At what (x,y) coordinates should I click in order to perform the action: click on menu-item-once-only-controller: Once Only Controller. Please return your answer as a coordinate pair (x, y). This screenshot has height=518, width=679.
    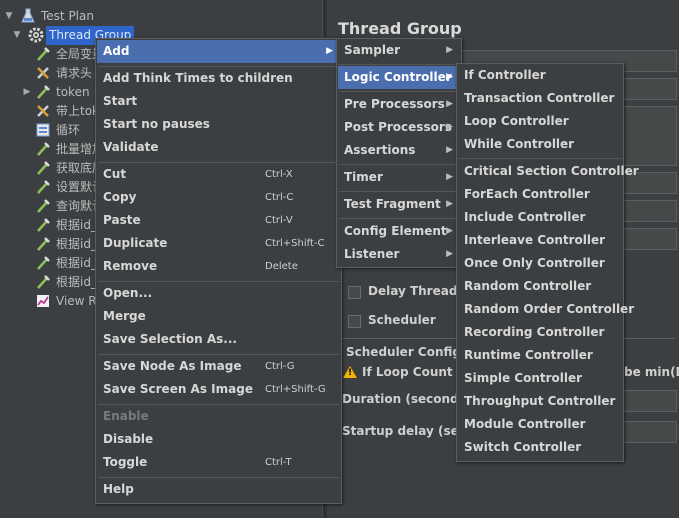
    Looking at the image, I should click on (540, 263).